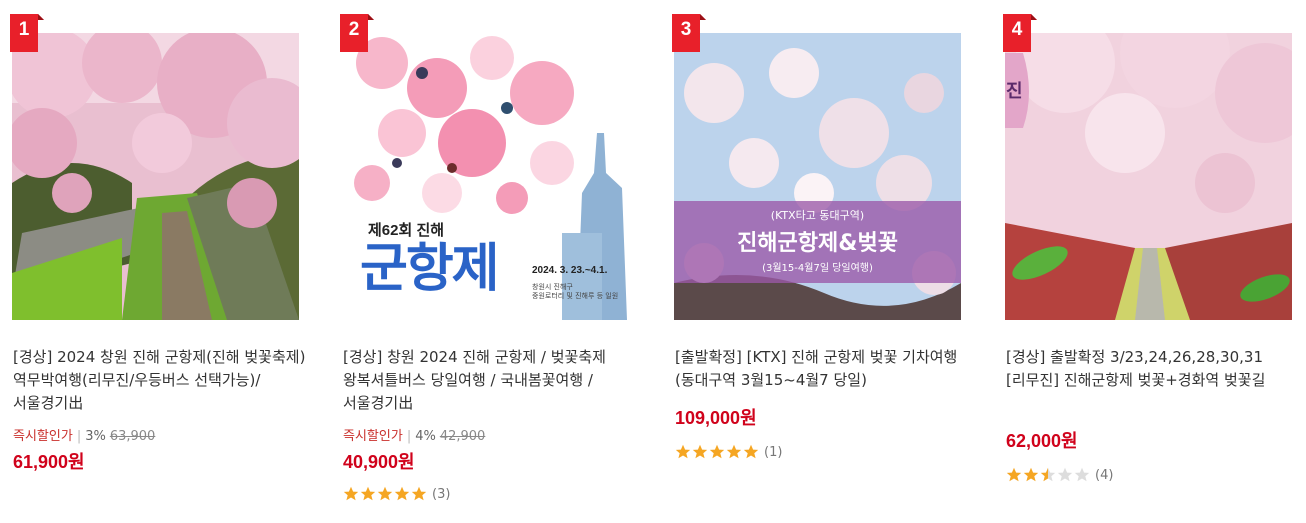  Describe the element at coordinates (414, 437) in the screenshot. I see `discount-info: 즉시할인가 | 4% 42,900` at that location.